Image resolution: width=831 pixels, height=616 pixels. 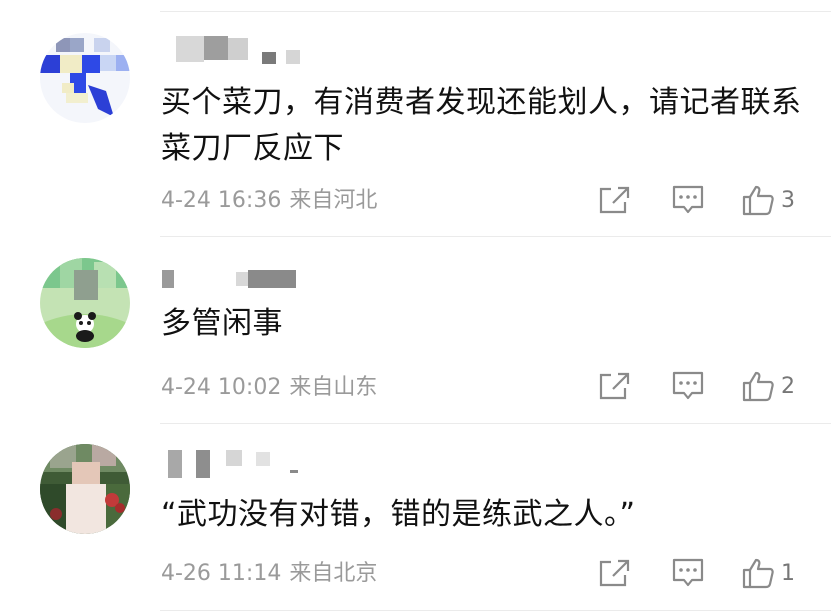 I want to click on comment-text: 买个菜刀，有消费者发现还能划人，请记者联系菜刀厂反应下, so click(x=481, y=125).